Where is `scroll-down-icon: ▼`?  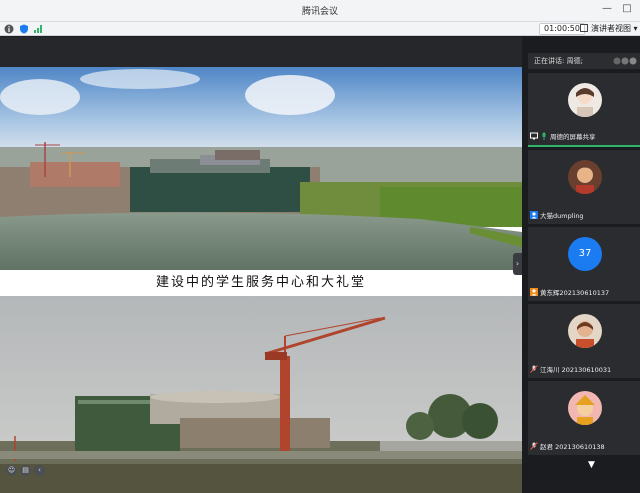
scroll-down-icon: ▼ is located at coordinates (591, 465).